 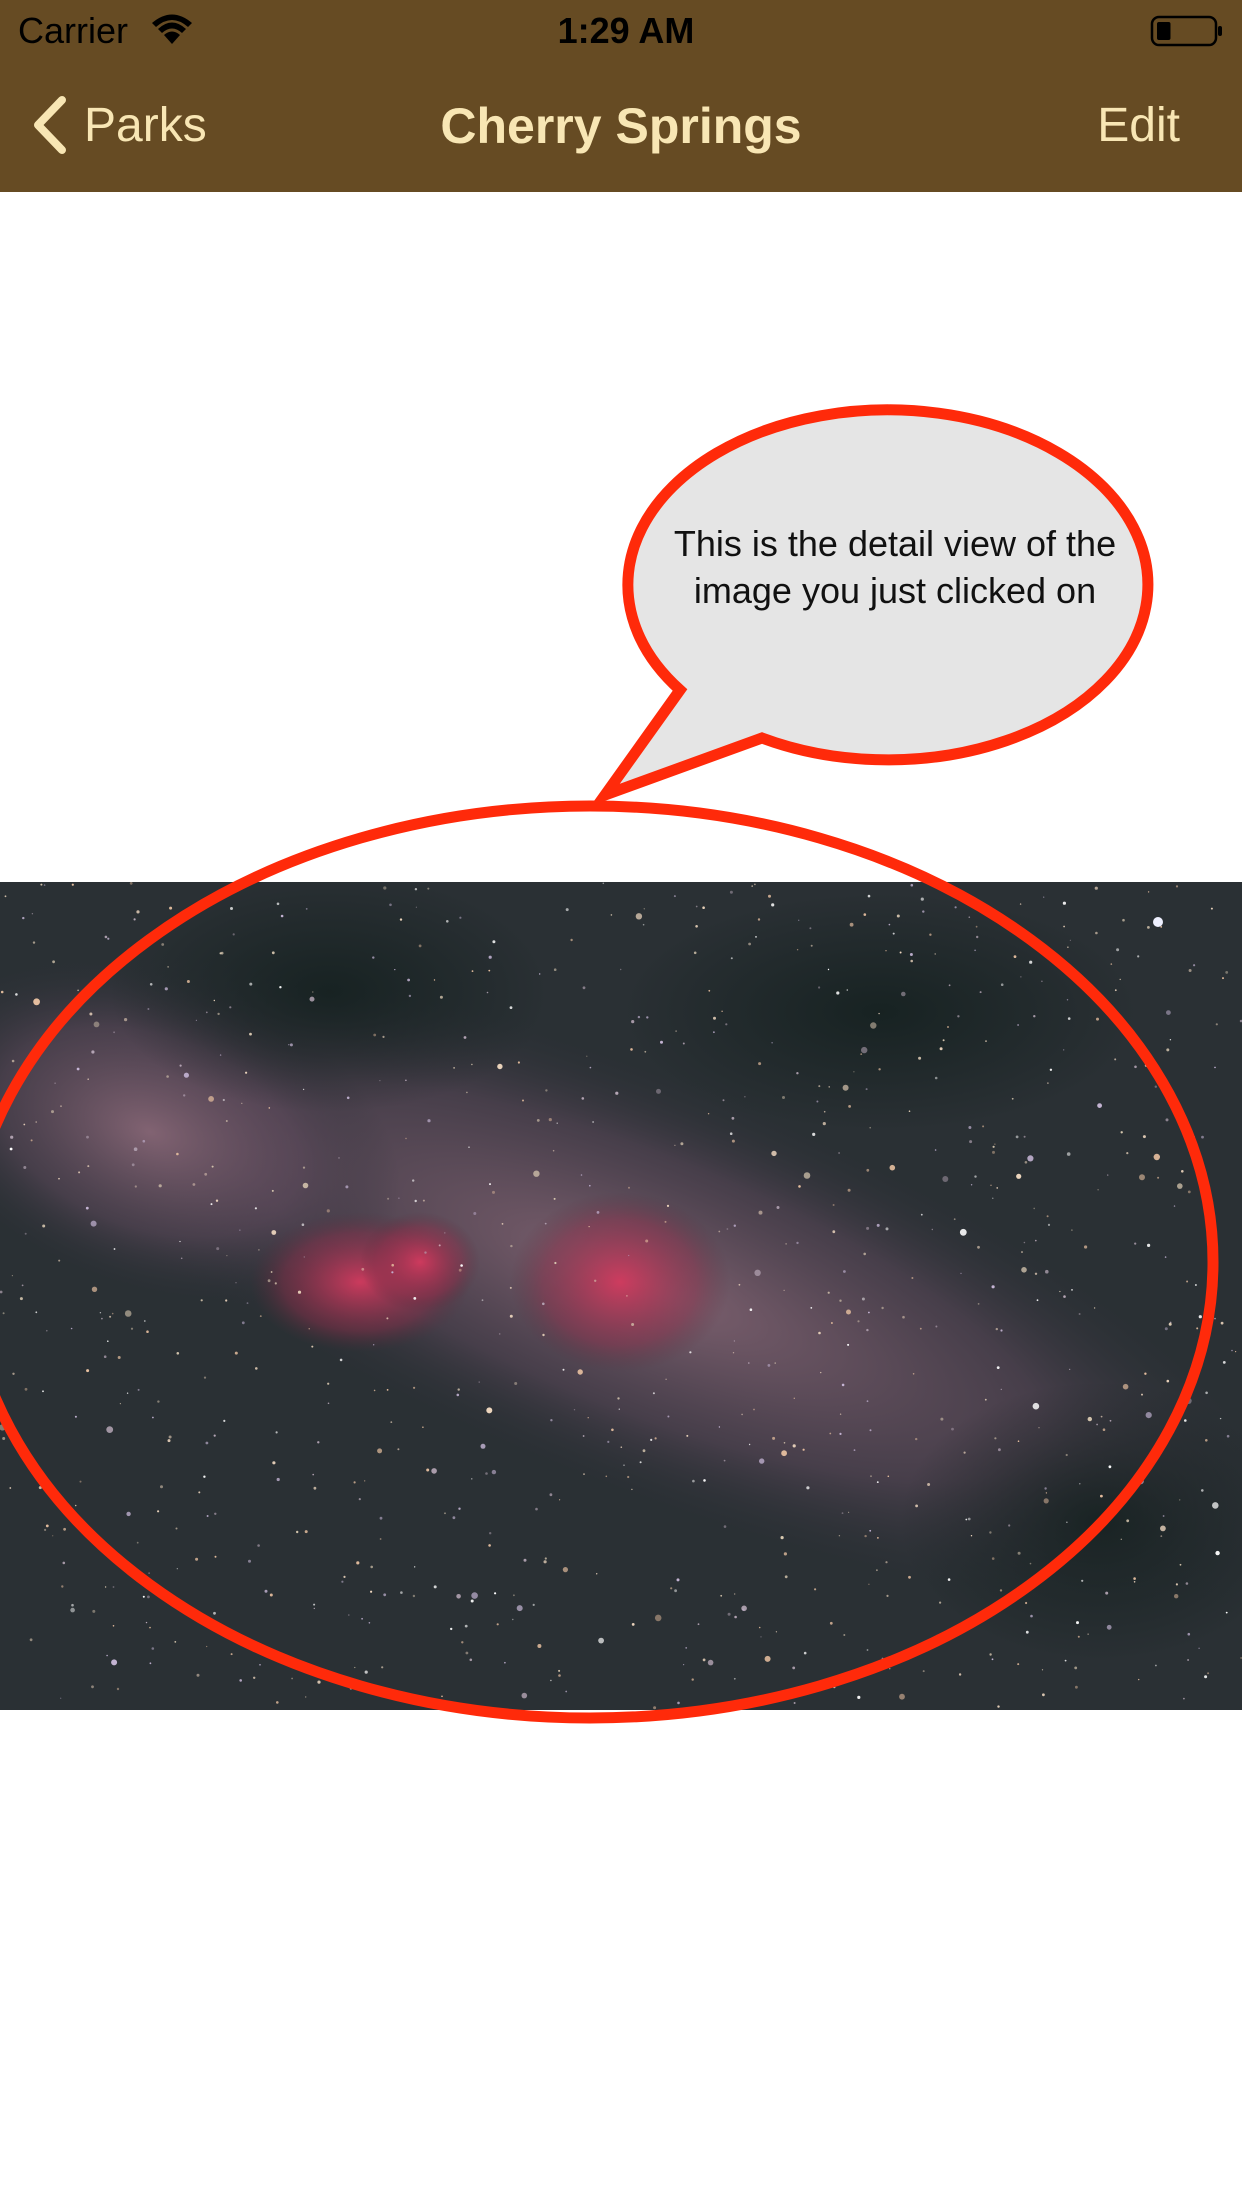 What do you see at coordinates (626, 30) in the screenshot?
I see `status-time: 1:29 AM` at bounding box center [626, 30].